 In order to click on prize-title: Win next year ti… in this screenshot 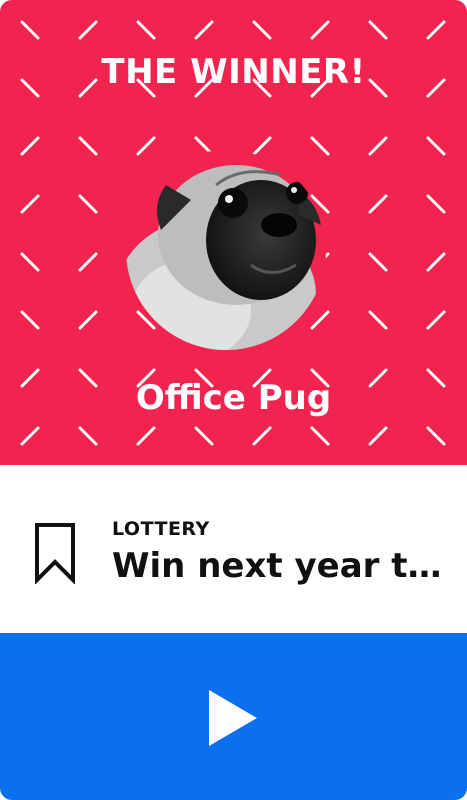, I will do `click(277, 566)`.